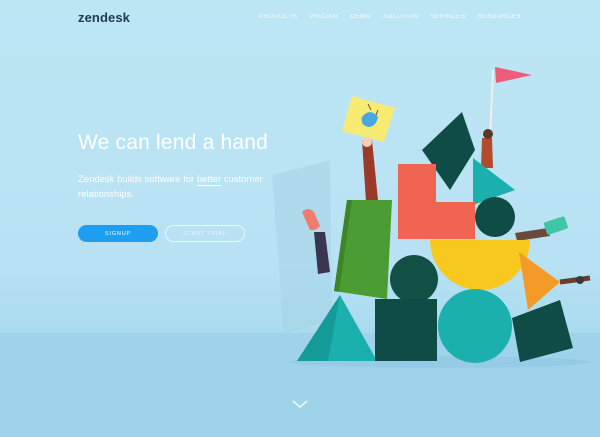  I want to click on dark-small-circle-block, so click(414, 279).